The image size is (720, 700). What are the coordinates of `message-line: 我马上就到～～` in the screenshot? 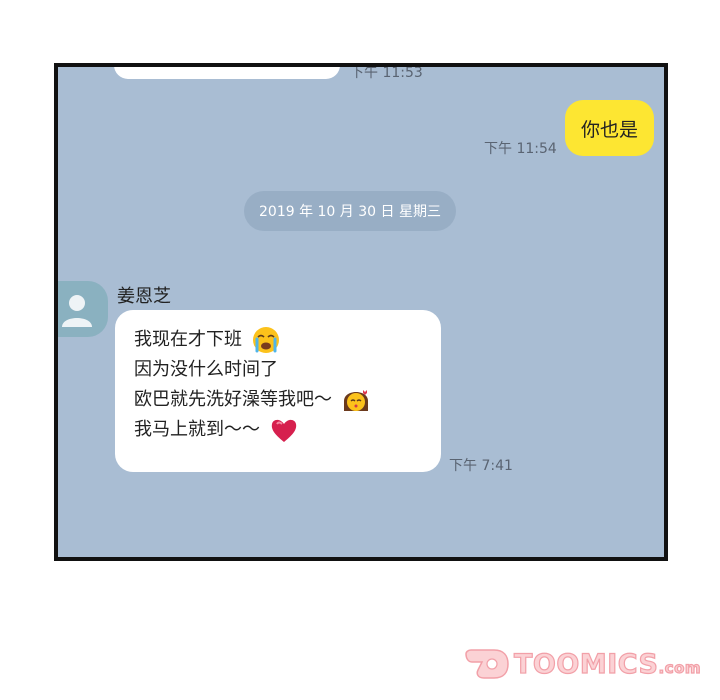 It's located at (280, 430).